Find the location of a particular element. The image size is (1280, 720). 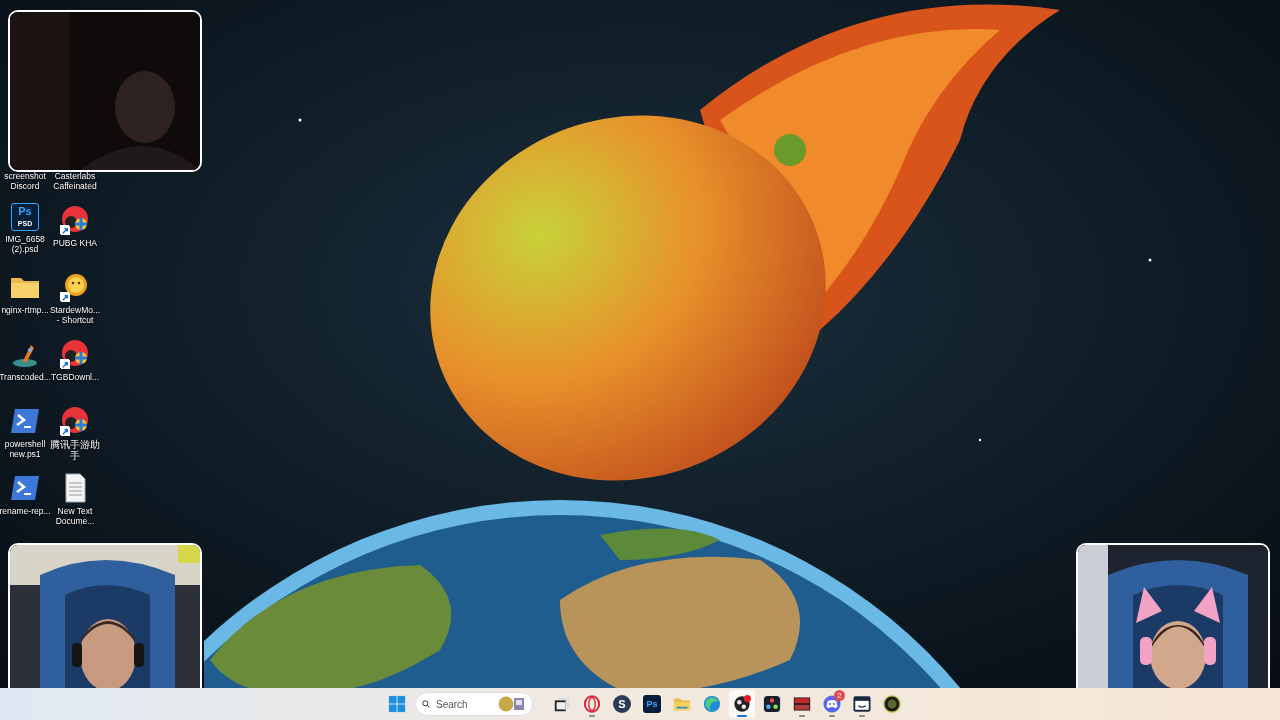

search-bar: Search is located at coordinates (474, 704).